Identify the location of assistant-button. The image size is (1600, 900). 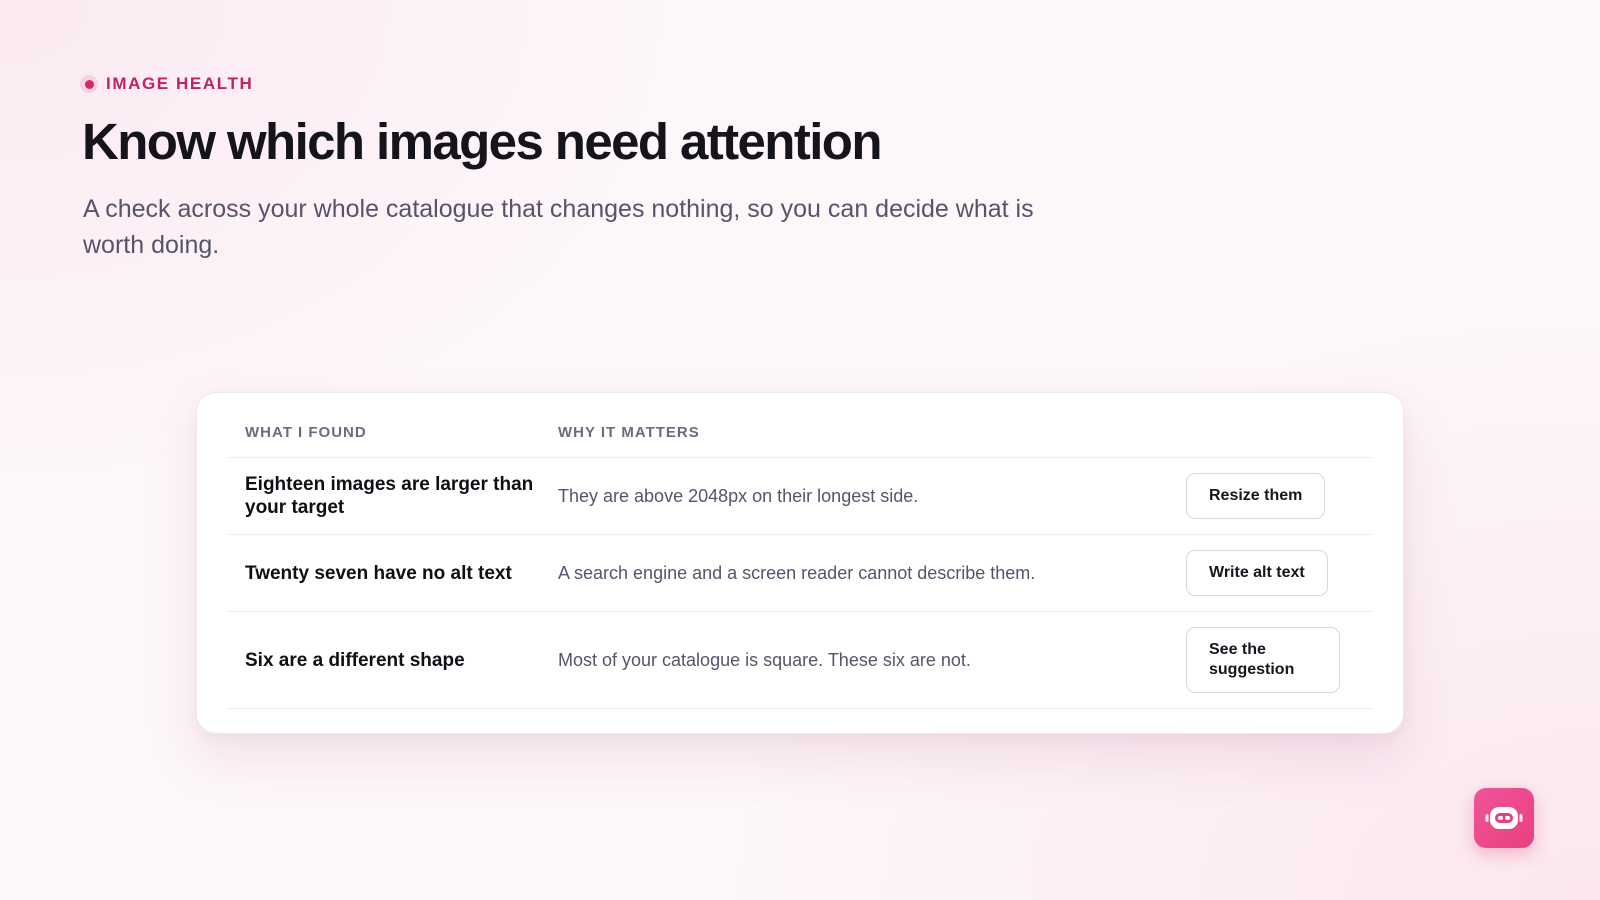
(1504, 818).